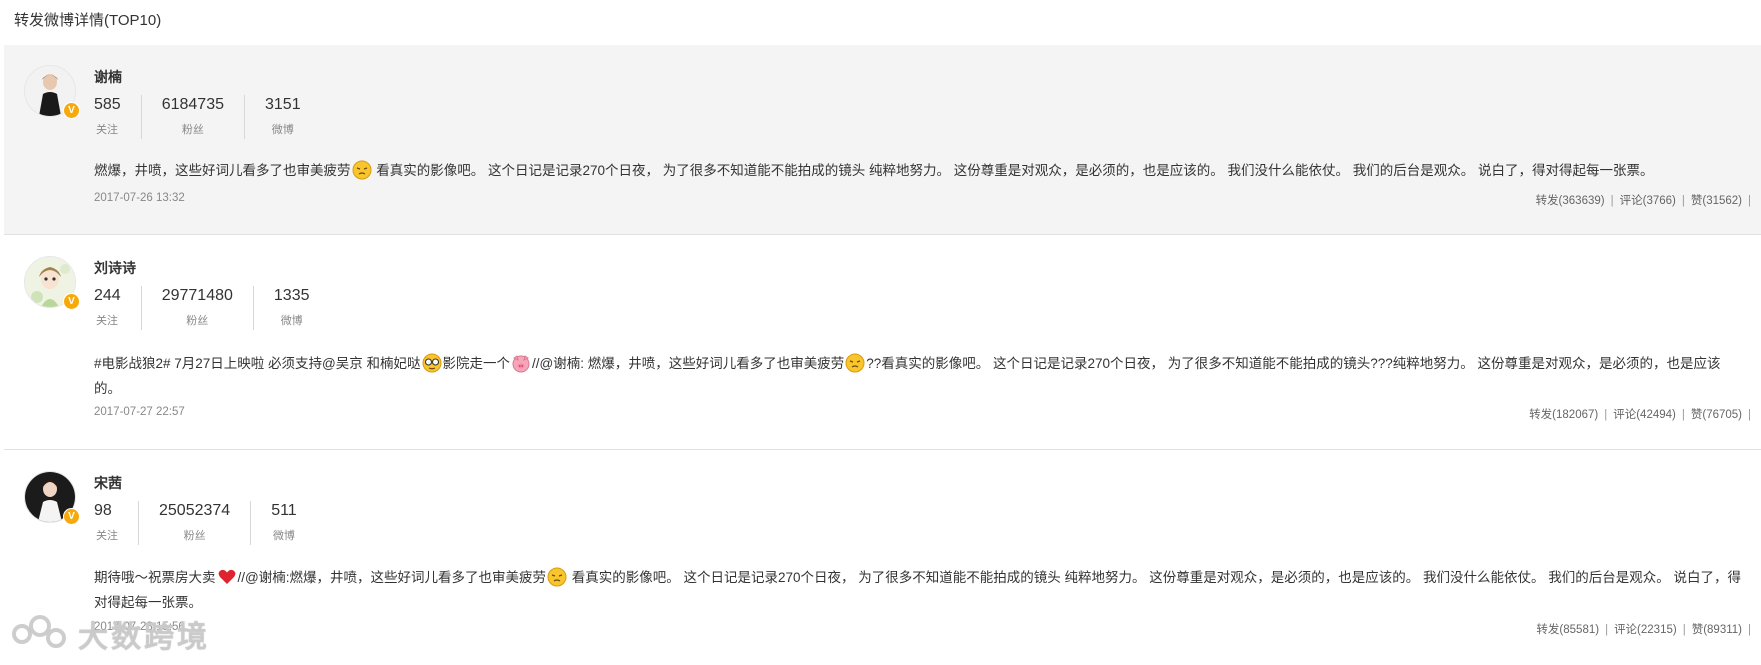  What do you see at coordinates (1716, 415) in the screenshot?
I see `like-count: 赞(76705)` at bounding box center [1716, 415].